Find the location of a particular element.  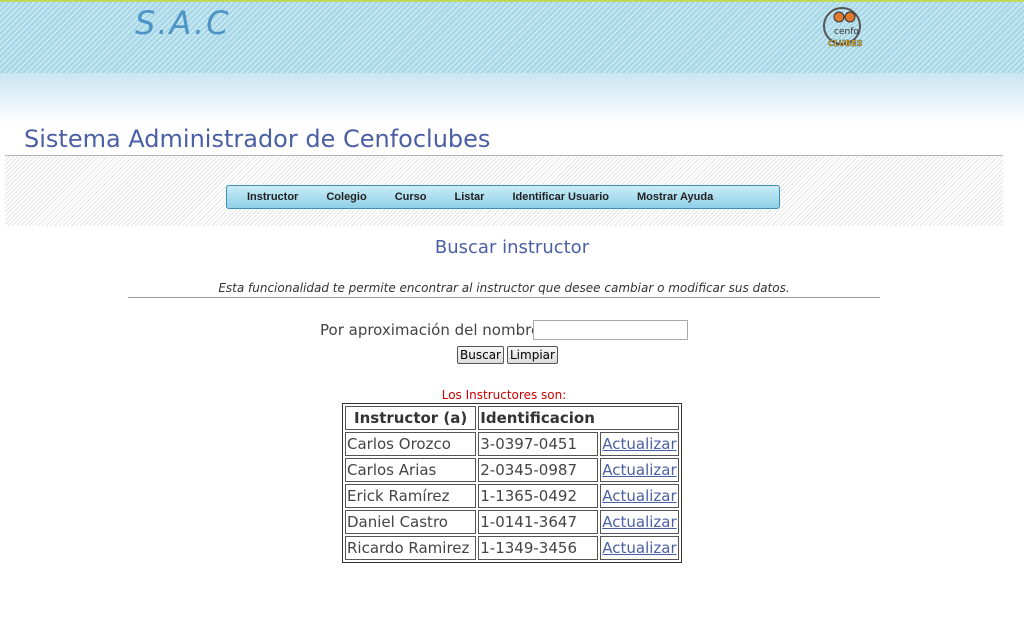

results-label: Los Instructores son: is located at coordinates (504, 395).